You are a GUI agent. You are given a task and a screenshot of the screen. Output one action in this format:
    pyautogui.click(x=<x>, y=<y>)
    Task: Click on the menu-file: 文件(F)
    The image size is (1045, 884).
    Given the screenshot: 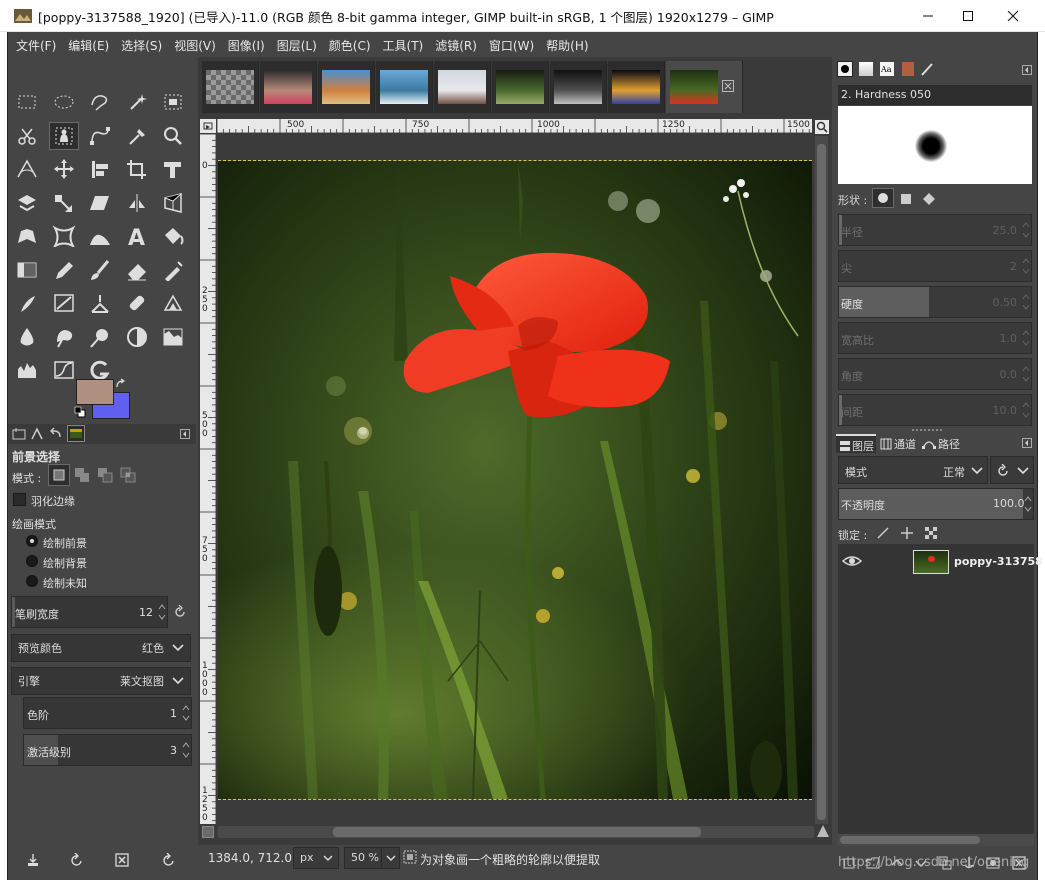 What is the action you would take?
    pyautogui.click(x=36, y=45)
    